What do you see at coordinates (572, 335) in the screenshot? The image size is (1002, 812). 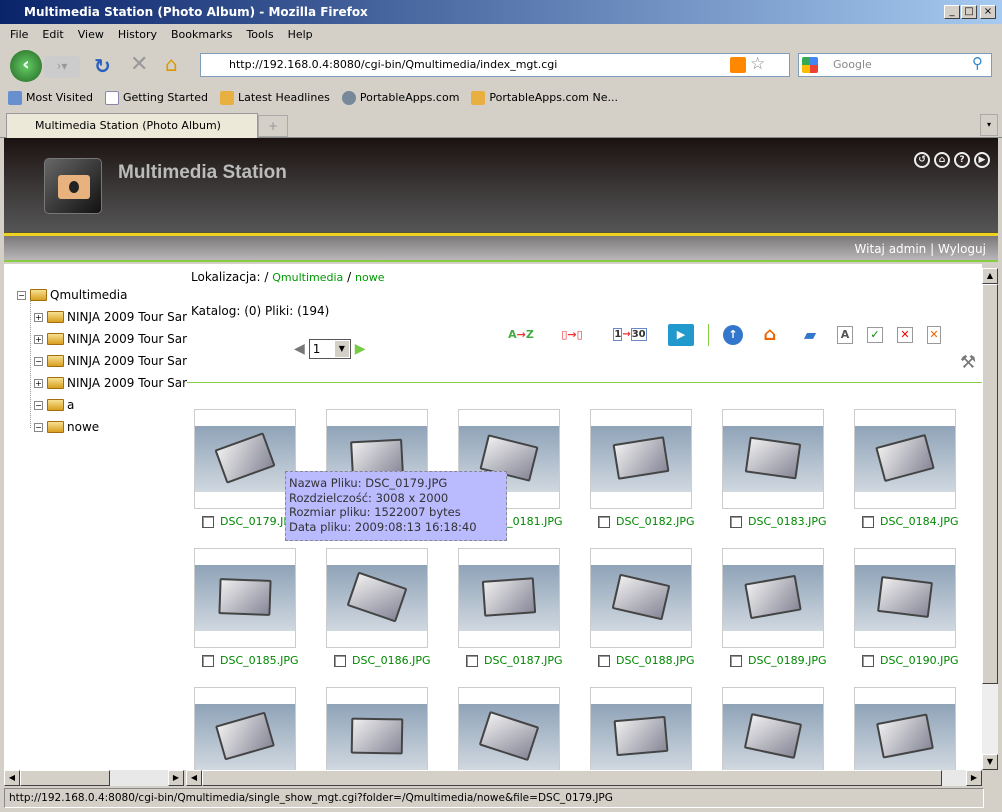 I see `sort-by-name-icon: ▯→▯` at bounding box center [572, 335].